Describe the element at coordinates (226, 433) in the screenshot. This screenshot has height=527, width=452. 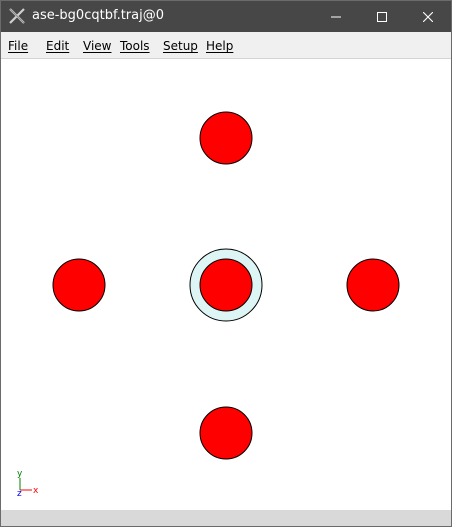
I see `atom-bottom` at that location.